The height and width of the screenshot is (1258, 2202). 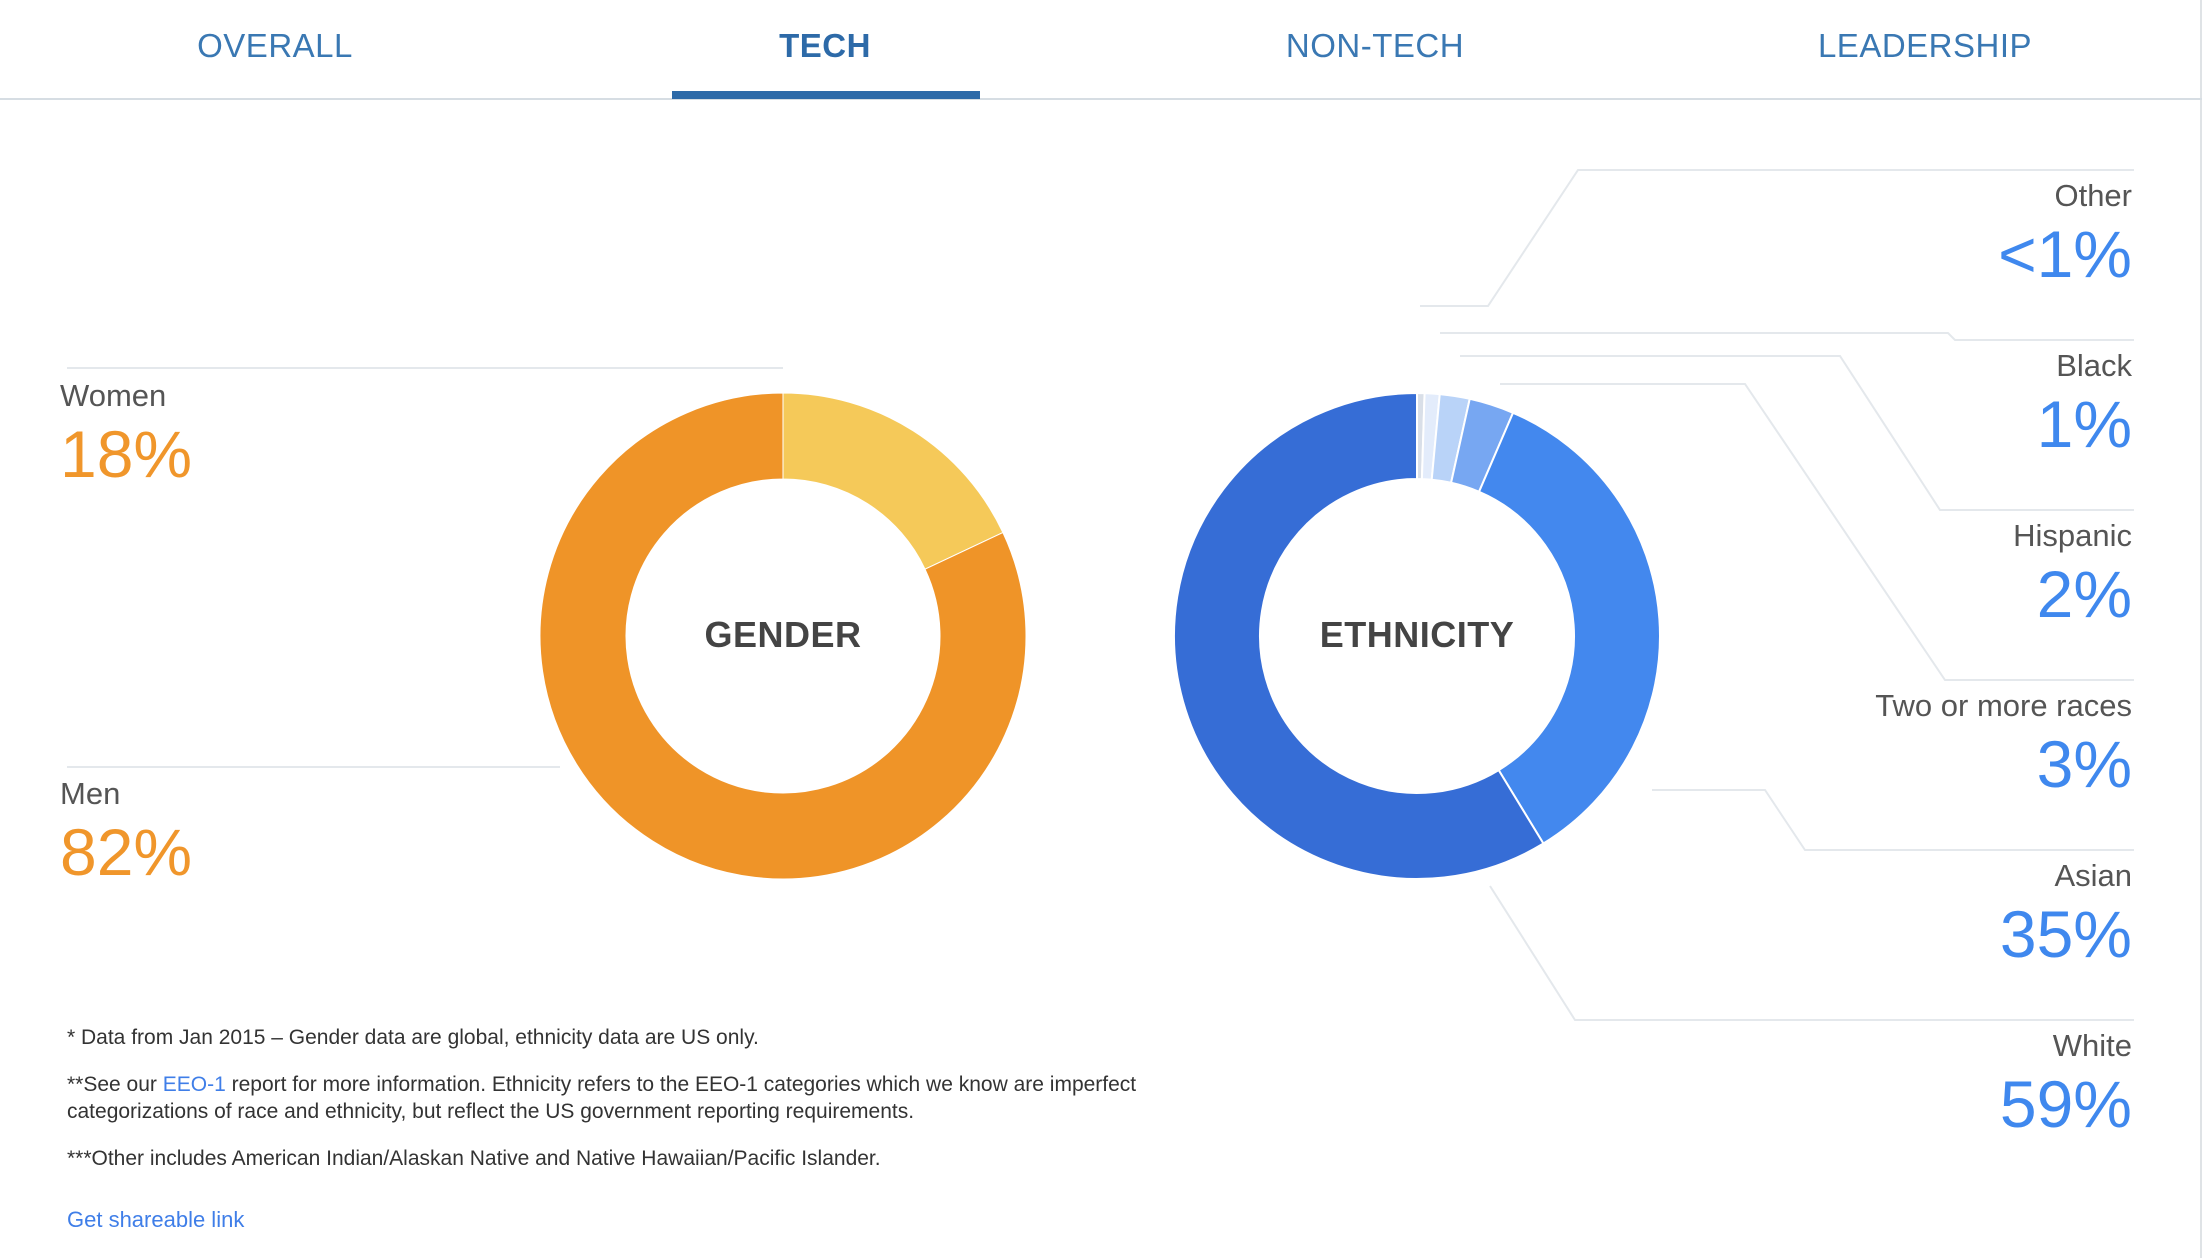 What do you see at coordinates (2084, 594) in the screenshot?
I see `hispanic-percent: 2%` at bounding box center [2084, 594].